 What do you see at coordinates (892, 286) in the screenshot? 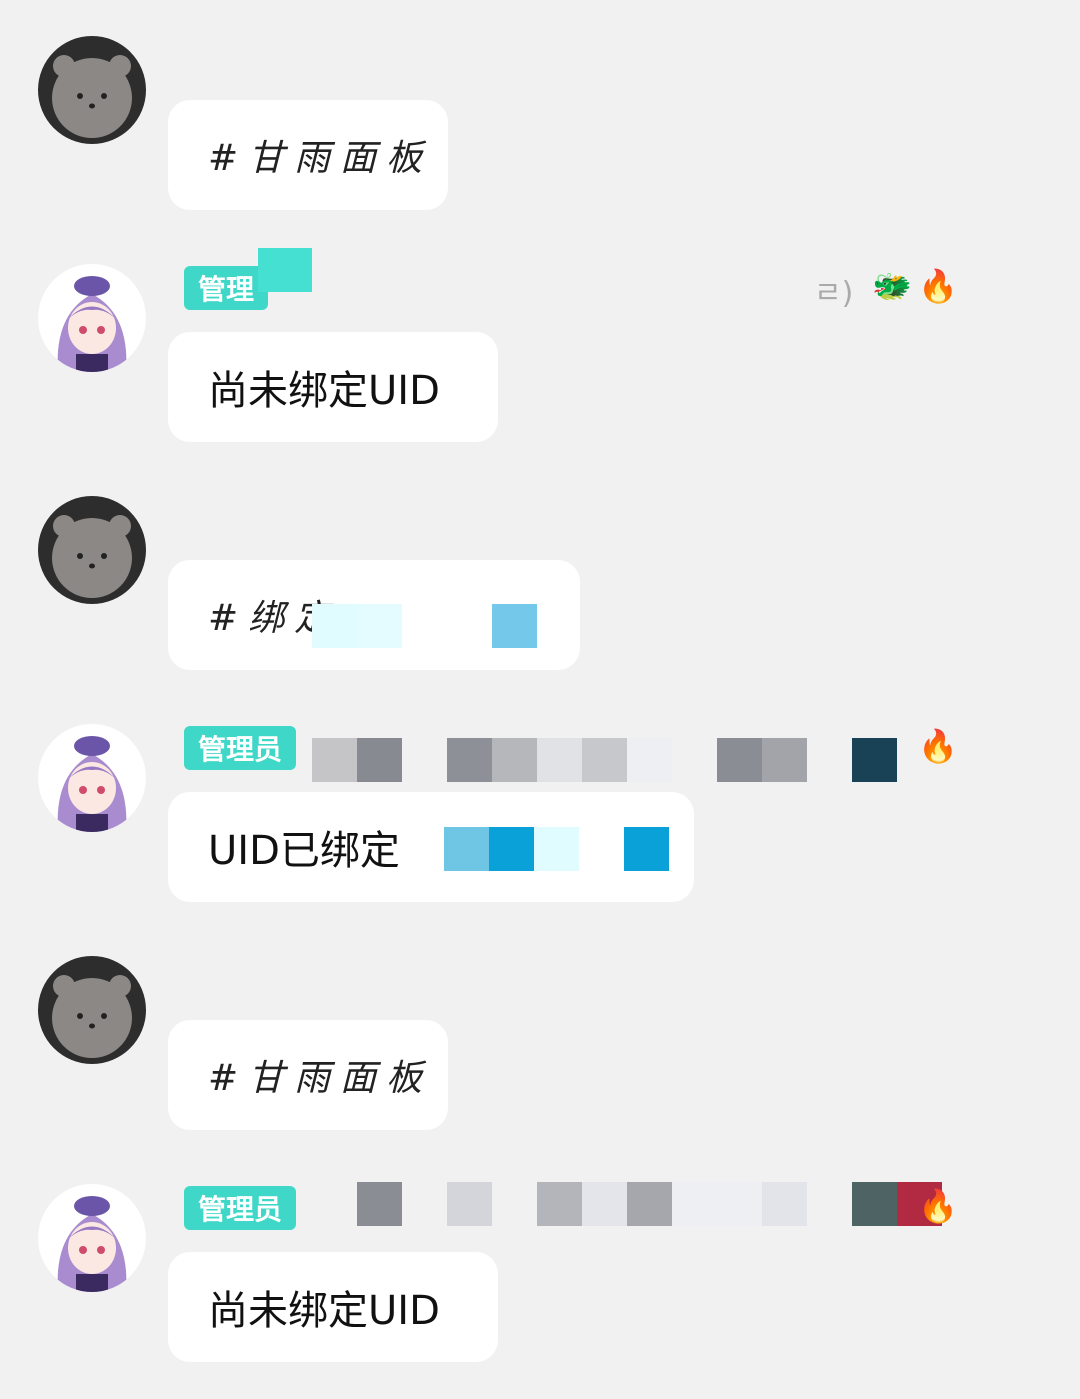
I see `dragon-icon: 🐲` at bounding box center [892, 286].